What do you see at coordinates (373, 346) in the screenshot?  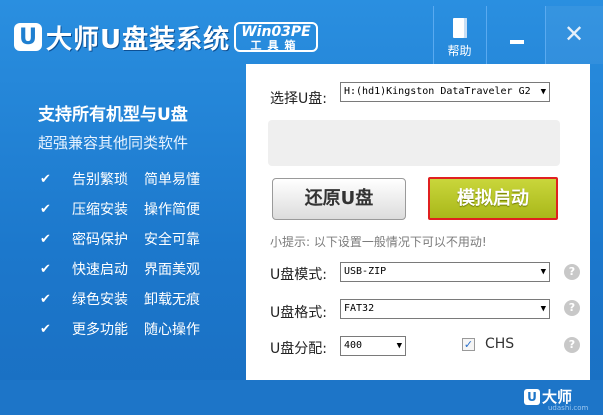 I see `usb-partition-select: 400 ▼` at bounding box center [373, 346].